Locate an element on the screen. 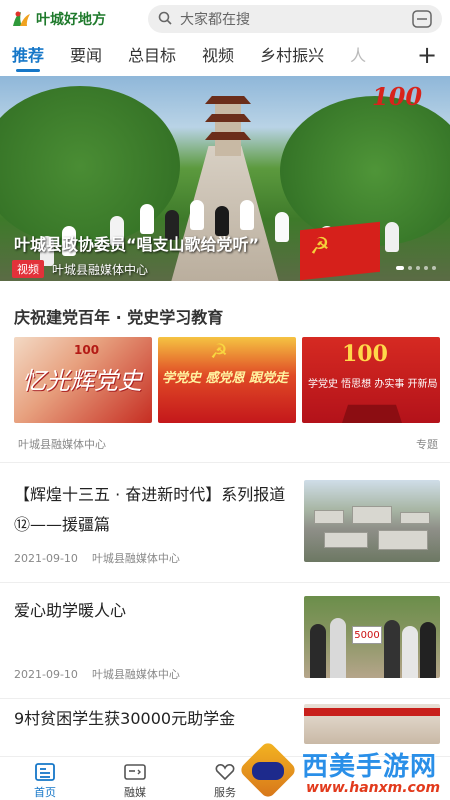  channel-tabs: 推荐 要闻 总目标 视频 乡村振兴 人 is located at coordinates (225, 56).